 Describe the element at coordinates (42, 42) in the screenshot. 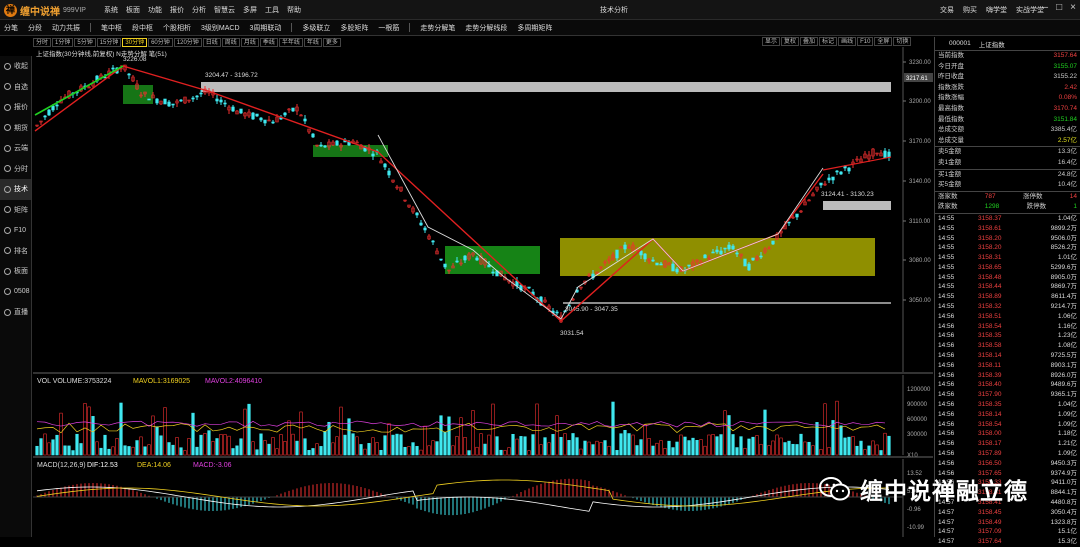

I see `period-tab-0: 分时` at that location.